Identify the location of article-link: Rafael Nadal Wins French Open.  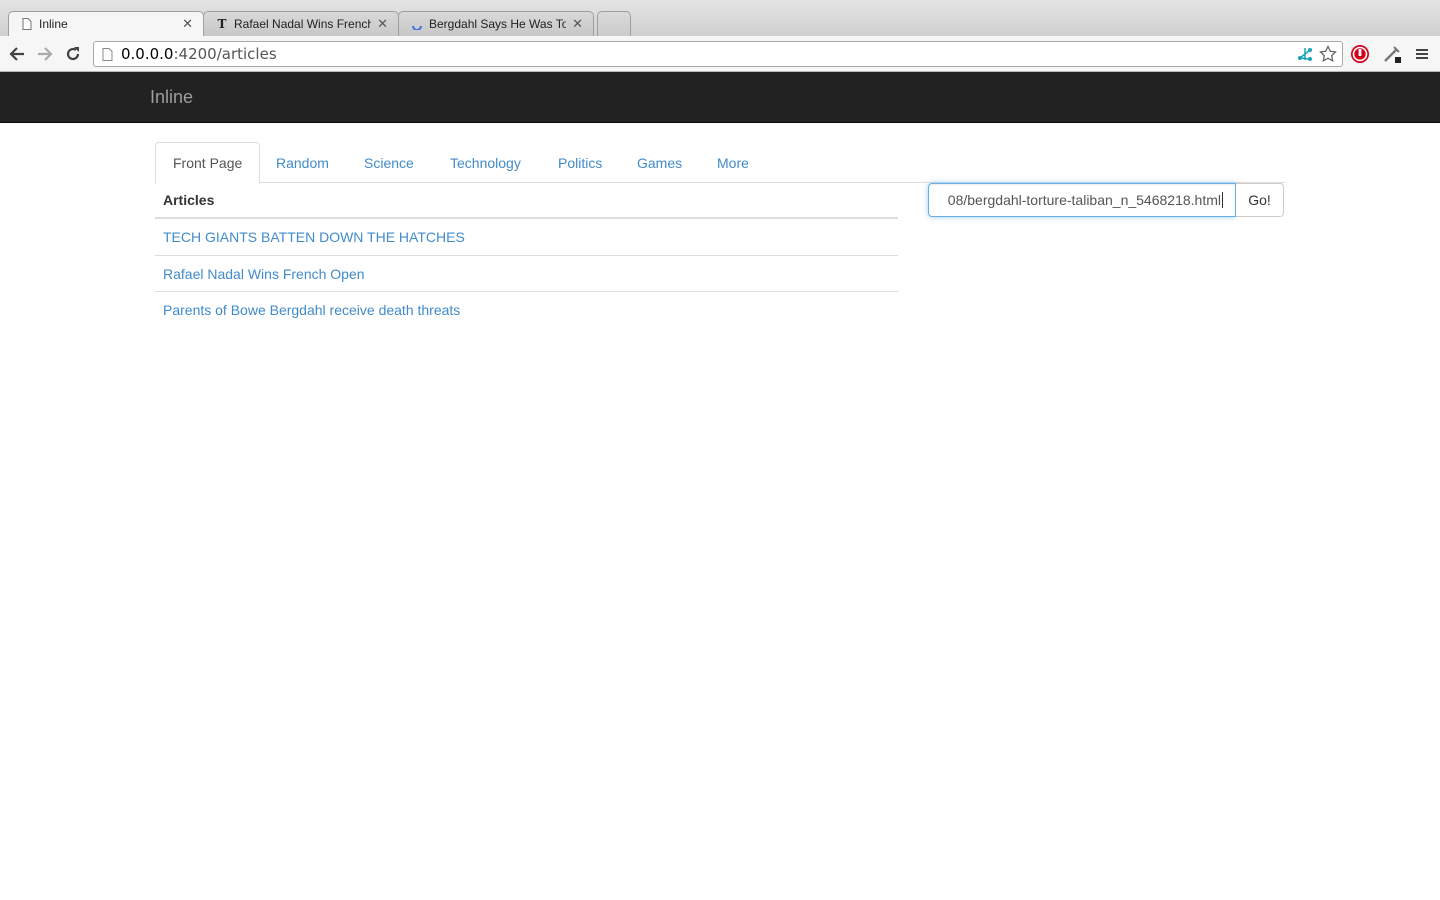
(264, 274).